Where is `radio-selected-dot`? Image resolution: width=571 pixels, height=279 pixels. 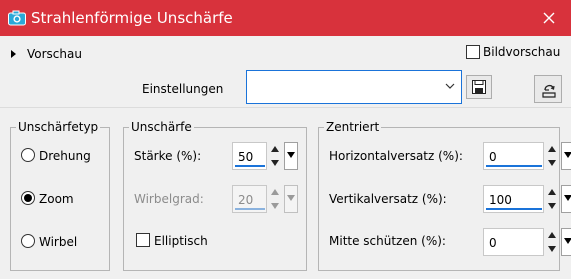
radio-selected-dot is located at coordinates (28, 198).